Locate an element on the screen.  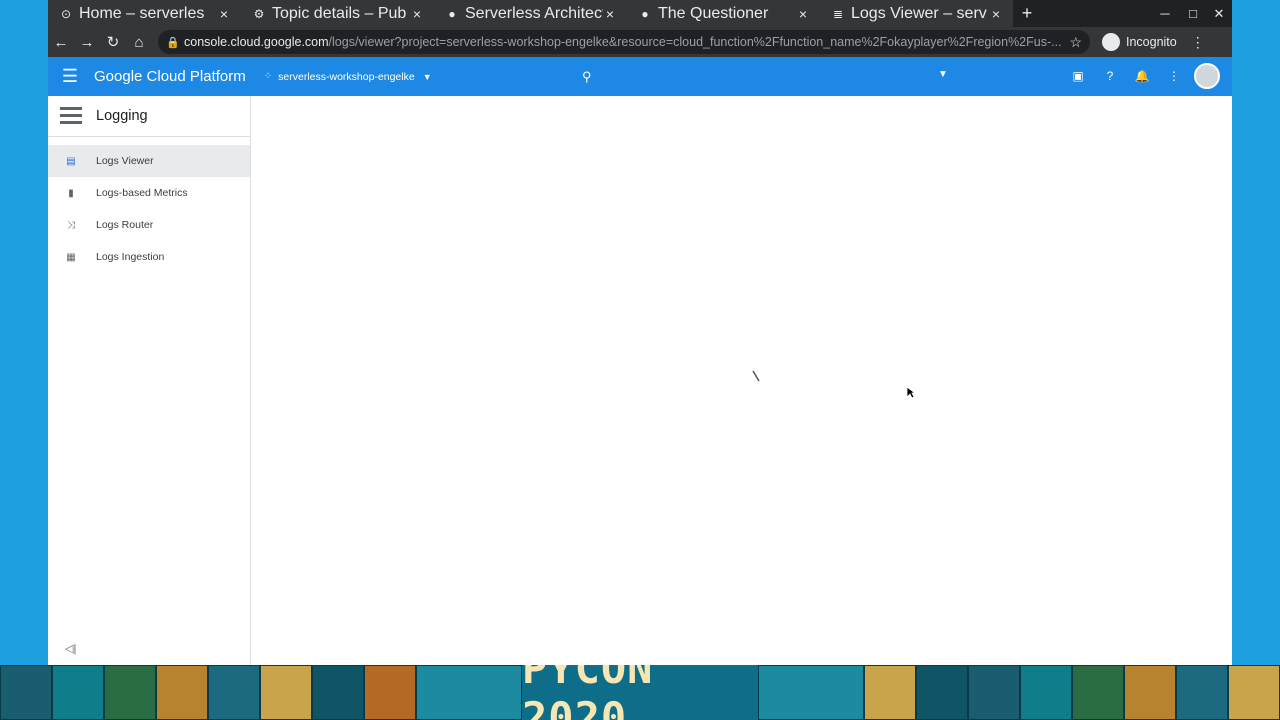
lock-icon: 🔒 is located at coordinates (173, 42).